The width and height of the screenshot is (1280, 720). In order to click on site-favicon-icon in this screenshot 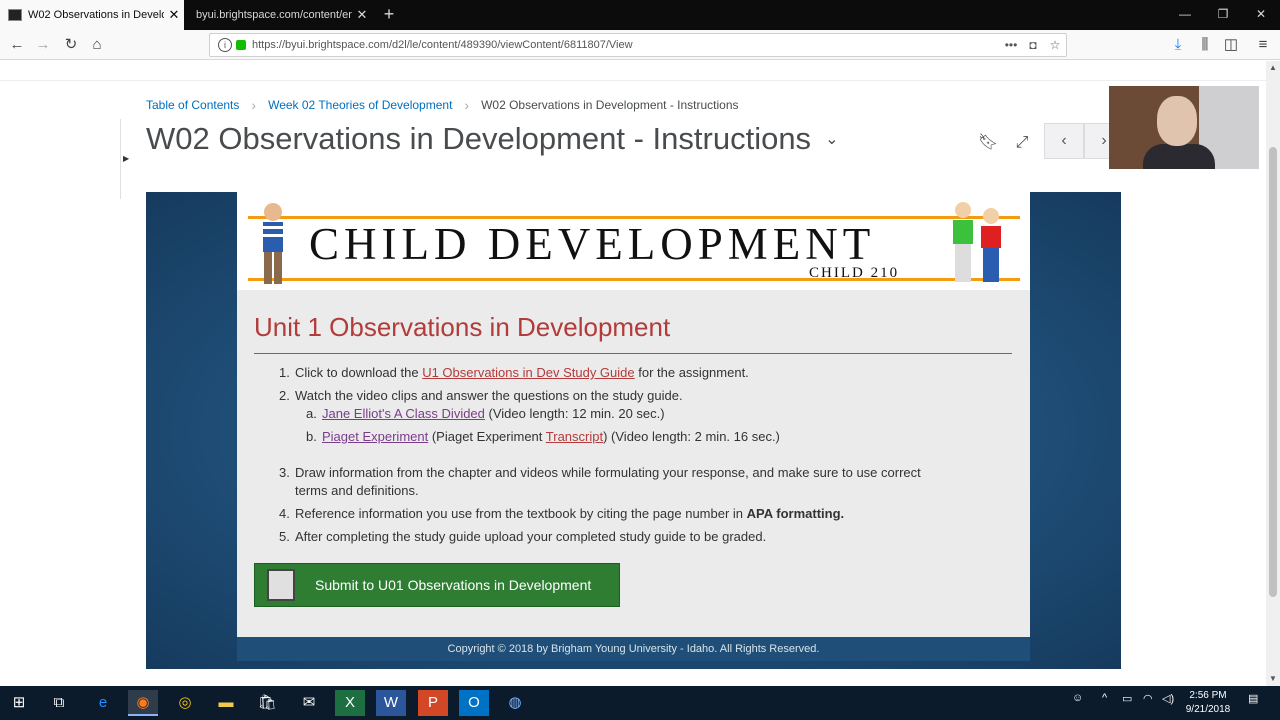, I will do `click(15, 15)`.